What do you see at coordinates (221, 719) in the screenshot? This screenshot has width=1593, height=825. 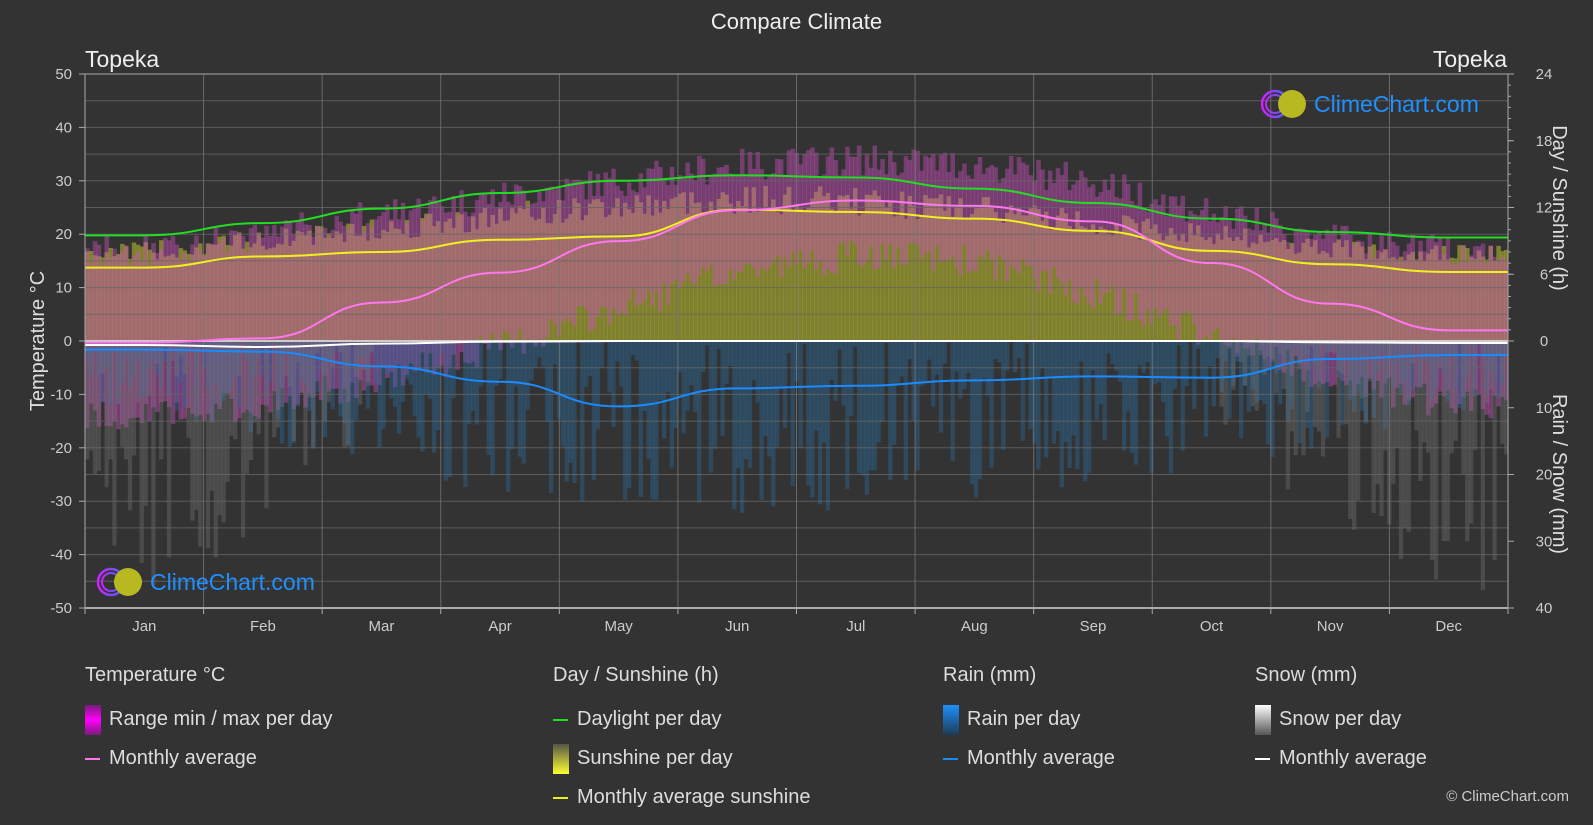 I see `legend-label: Range min / max per day` at bounding box center [221, 719].